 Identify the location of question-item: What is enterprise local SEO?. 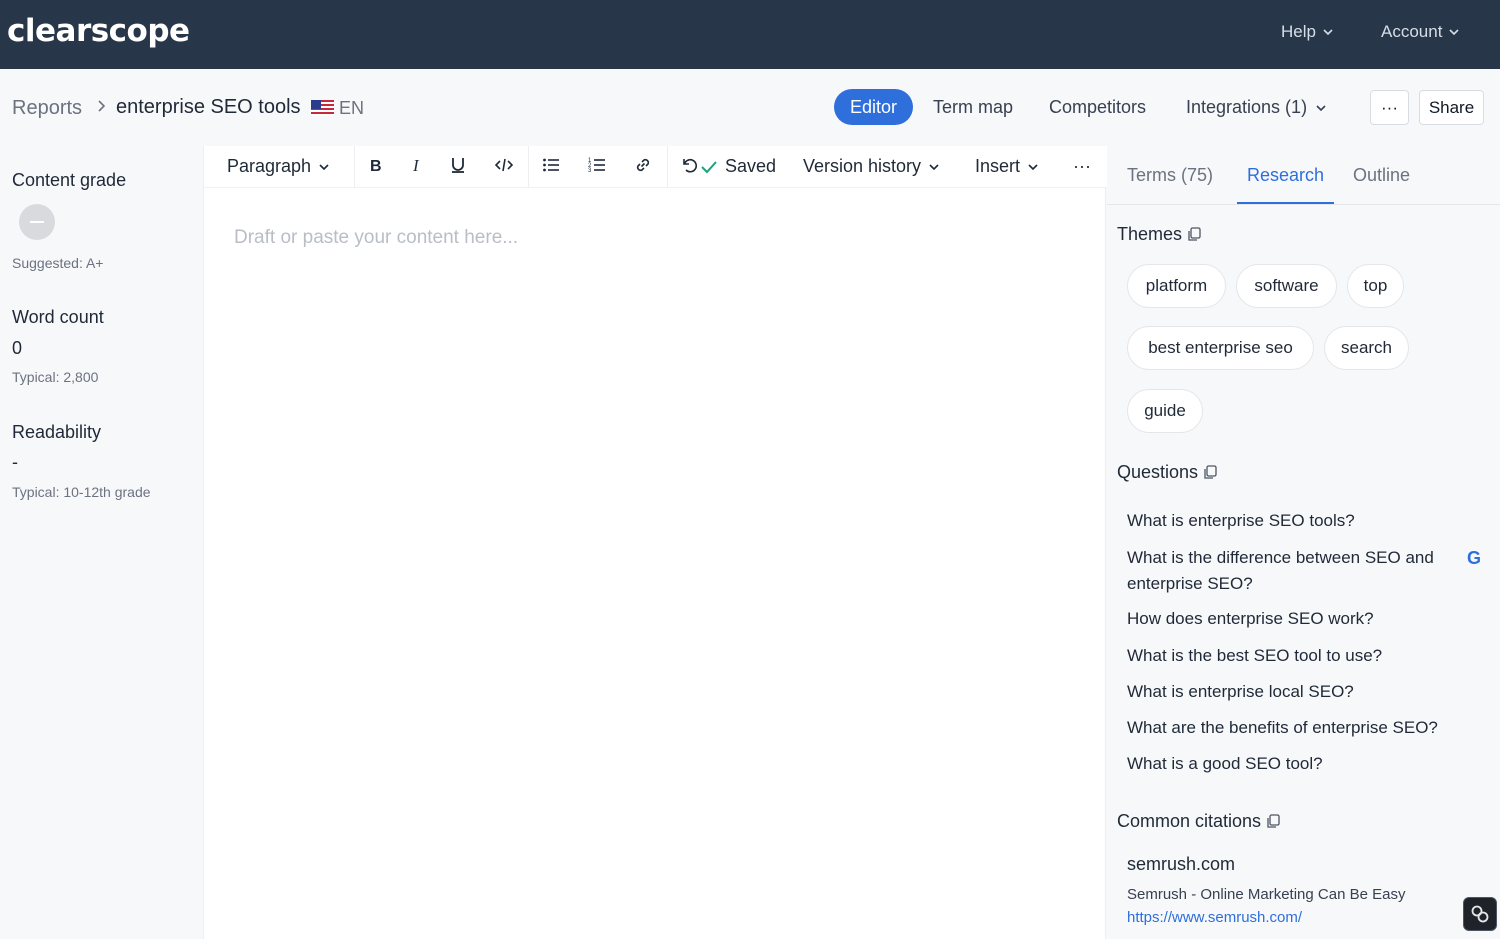
(1299, 692).